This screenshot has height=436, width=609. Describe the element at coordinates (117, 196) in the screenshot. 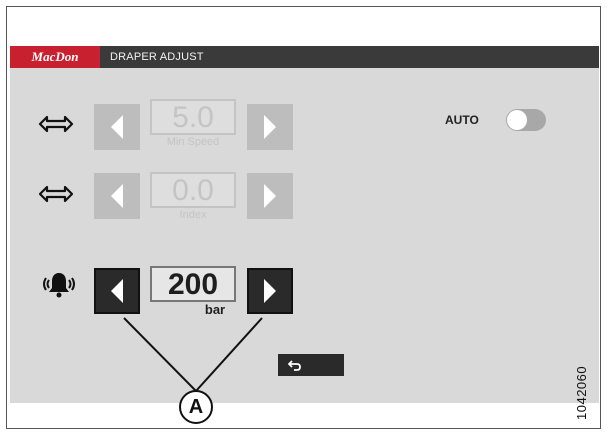

I see `index-decrease-button` at that location.